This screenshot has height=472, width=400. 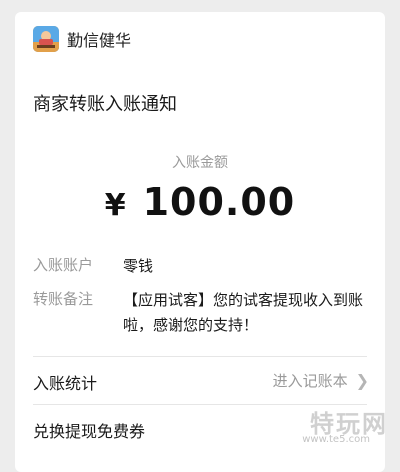 I want to click on notice-title: 商家转账入账通知, so click(x=105, y=104).